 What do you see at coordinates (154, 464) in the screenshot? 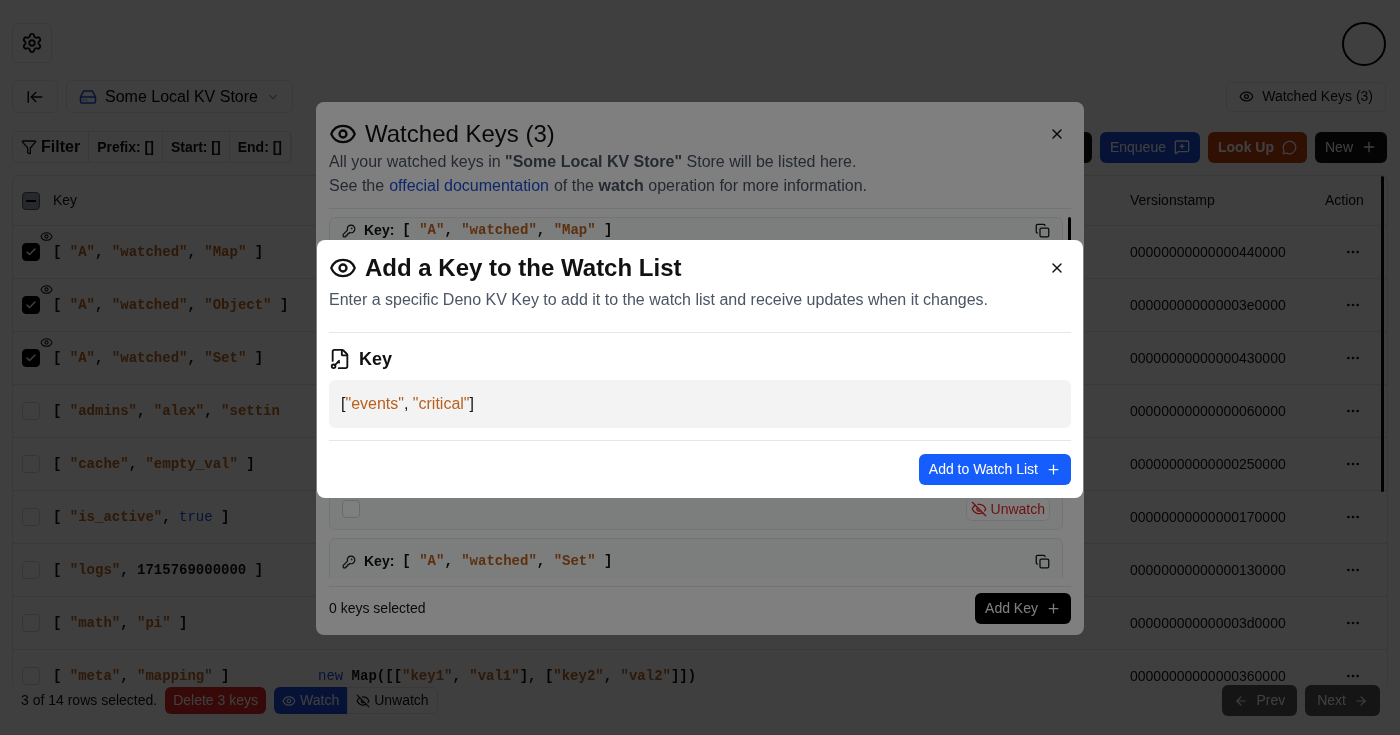
I see `key-cell: [ "cache", "empty_val" ]` at bounding box center [154, 464].